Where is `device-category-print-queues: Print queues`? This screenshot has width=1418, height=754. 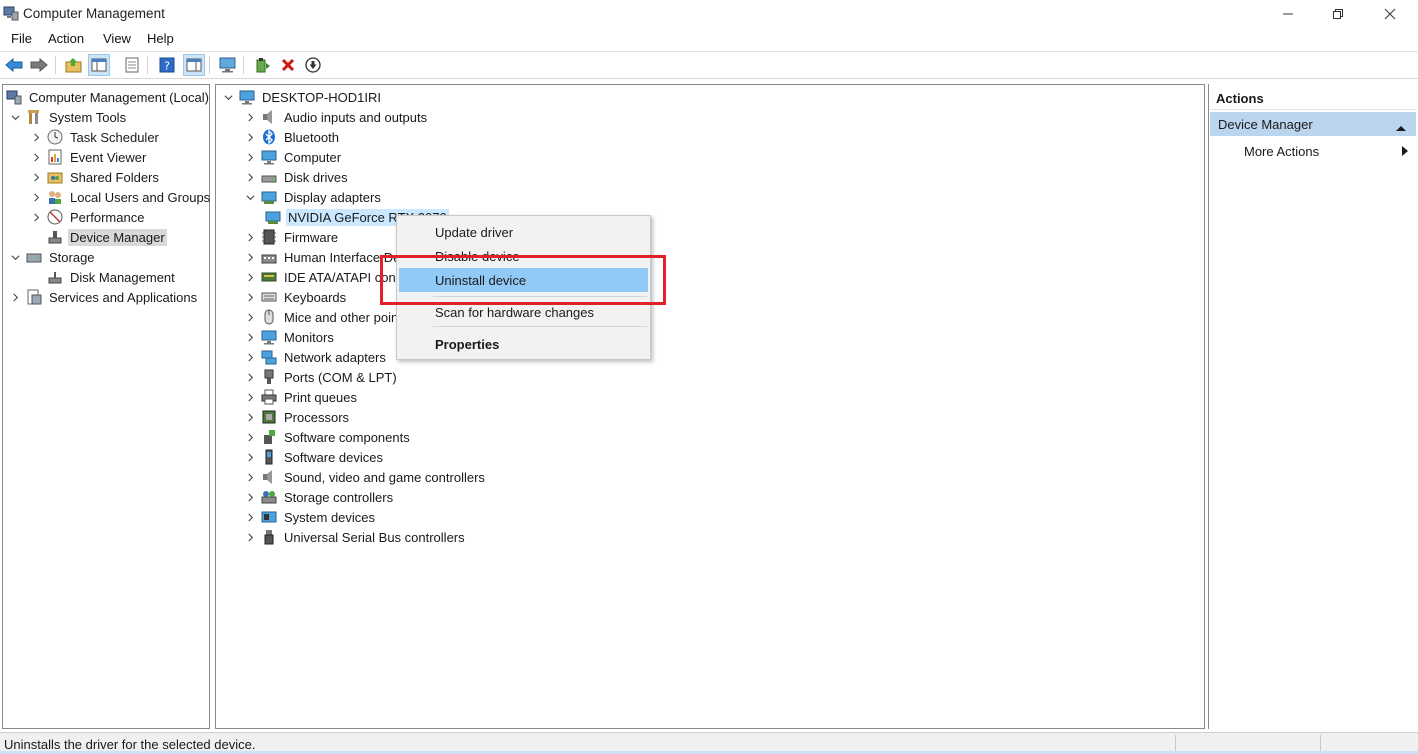 device-category-print-queues: Print queues is located at coordinates (301, 397).